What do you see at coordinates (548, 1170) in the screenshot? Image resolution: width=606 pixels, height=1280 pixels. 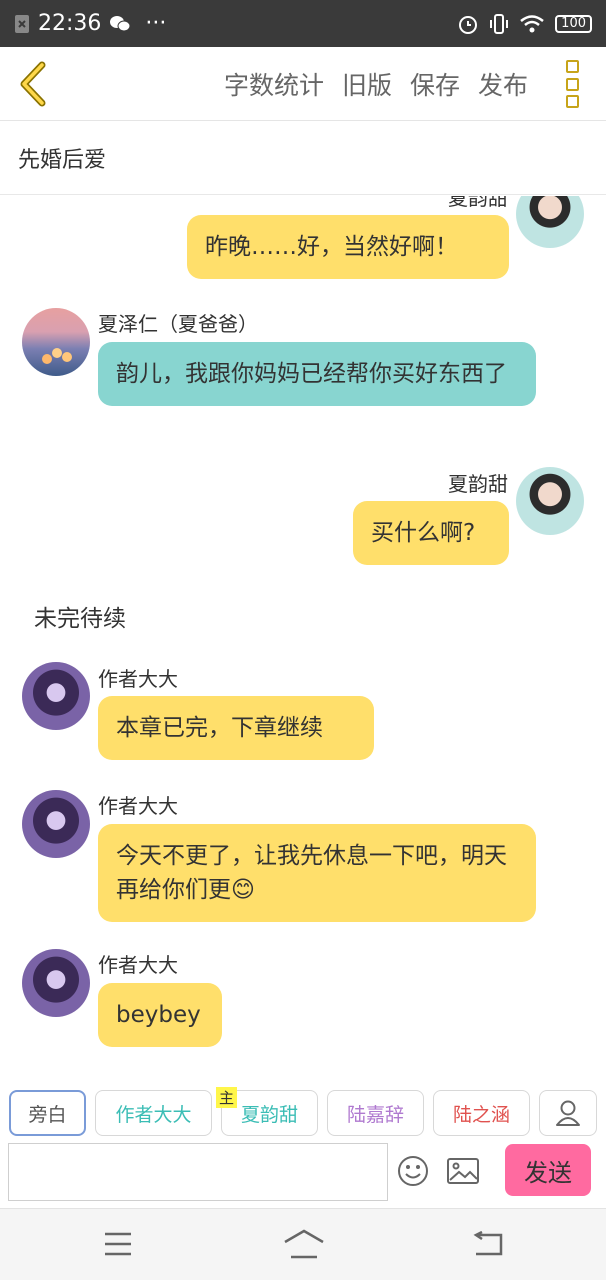 I see `send-button: 发送` at bounding box center [548, 1170].